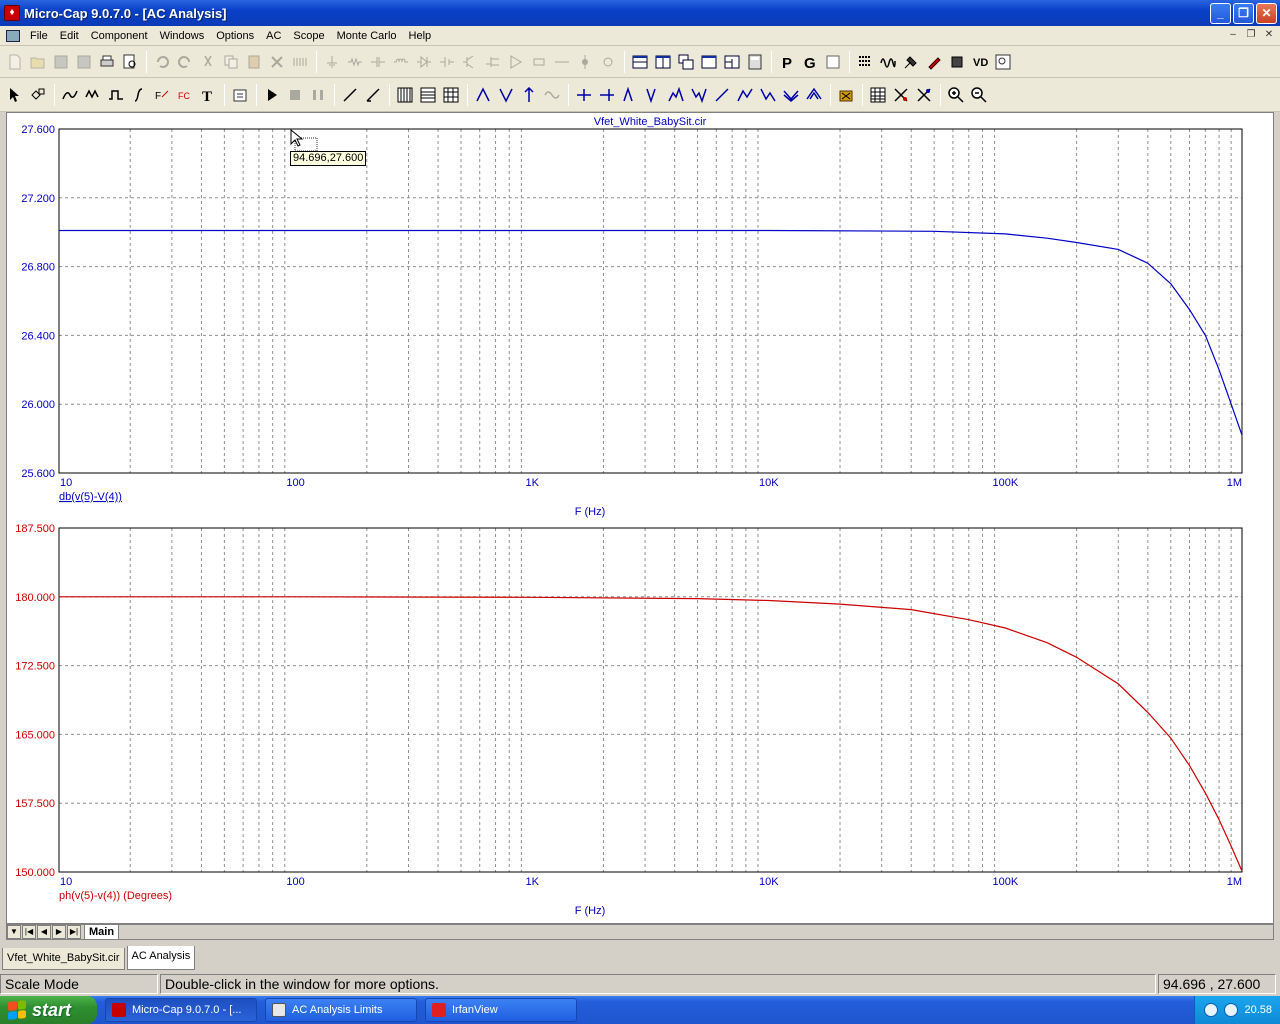  What do you see at coordinates (107, 62) in the screenshot?
I see `print-icon` at bounding box center [107, 62].